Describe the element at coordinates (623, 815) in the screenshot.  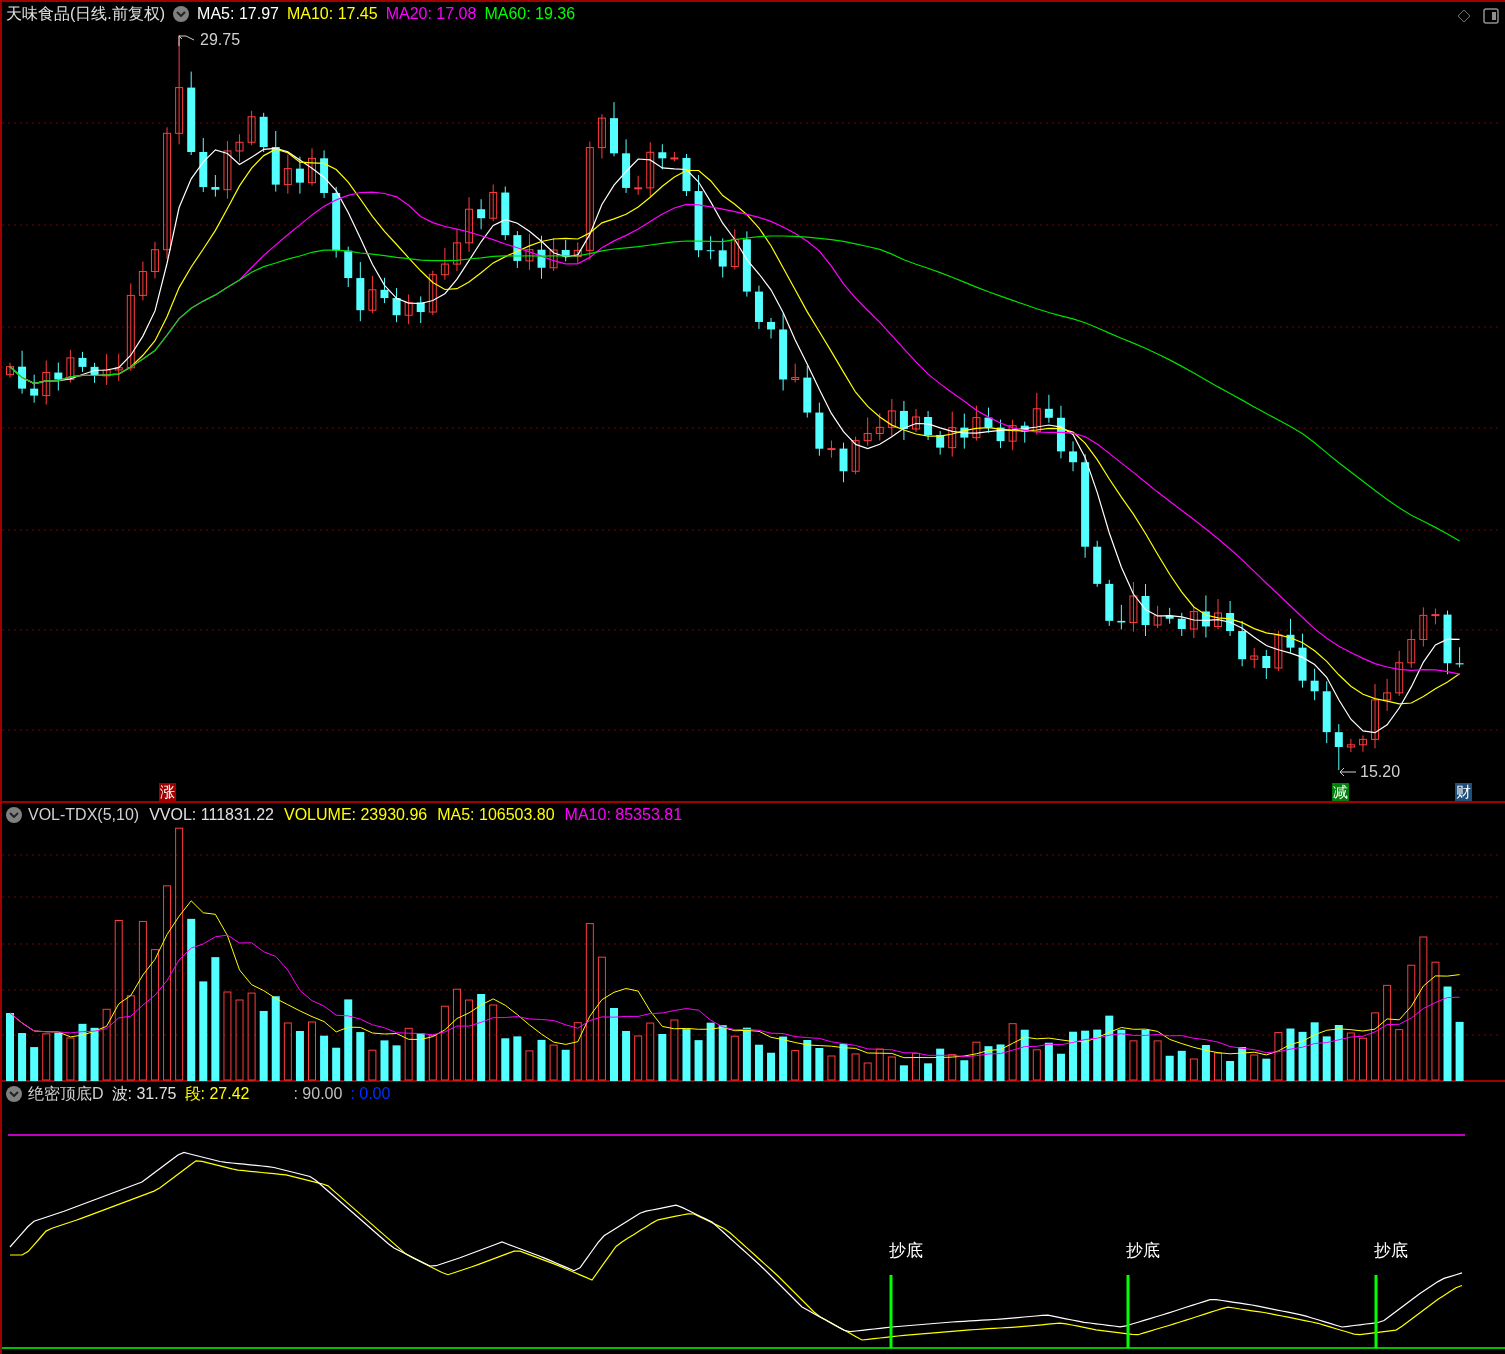
I see `indicator-value: MA10: 85353.81` at that location.